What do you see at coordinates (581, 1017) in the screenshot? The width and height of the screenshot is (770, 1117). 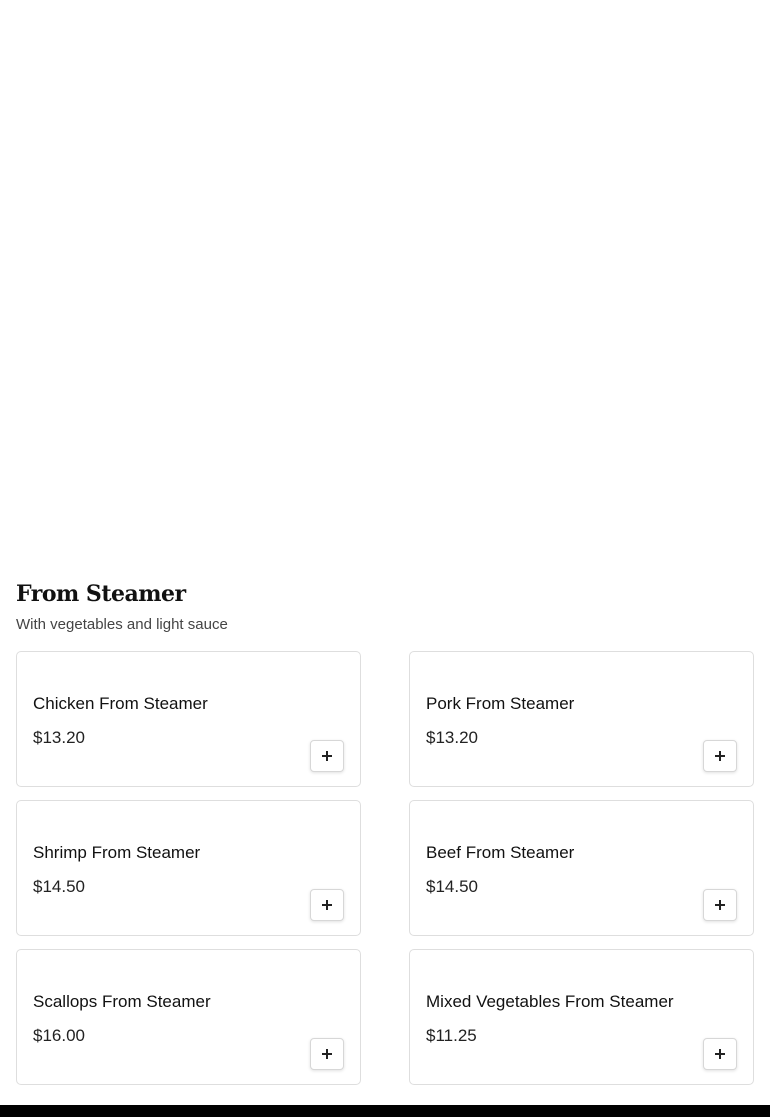 I see `menu-item-card: Mixed Vegetables From Steamer $11.25` at bounding box center [581, 1017].